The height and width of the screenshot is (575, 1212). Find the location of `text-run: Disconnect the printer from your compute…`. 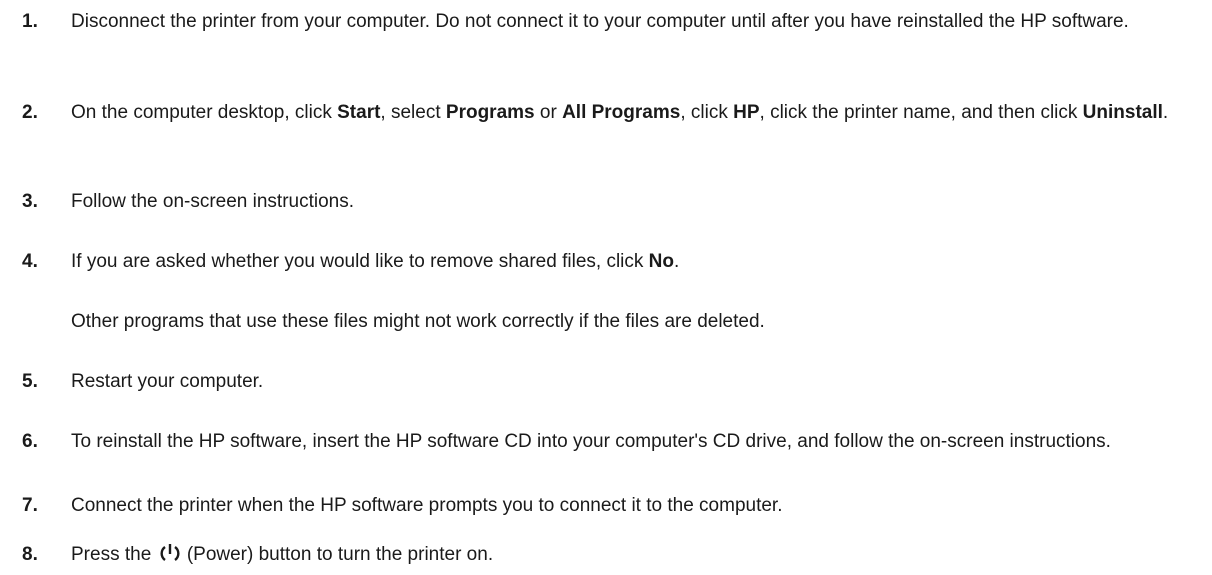

text-run: Disconnect the printer from your compute… is located at coordinates (600, 21).